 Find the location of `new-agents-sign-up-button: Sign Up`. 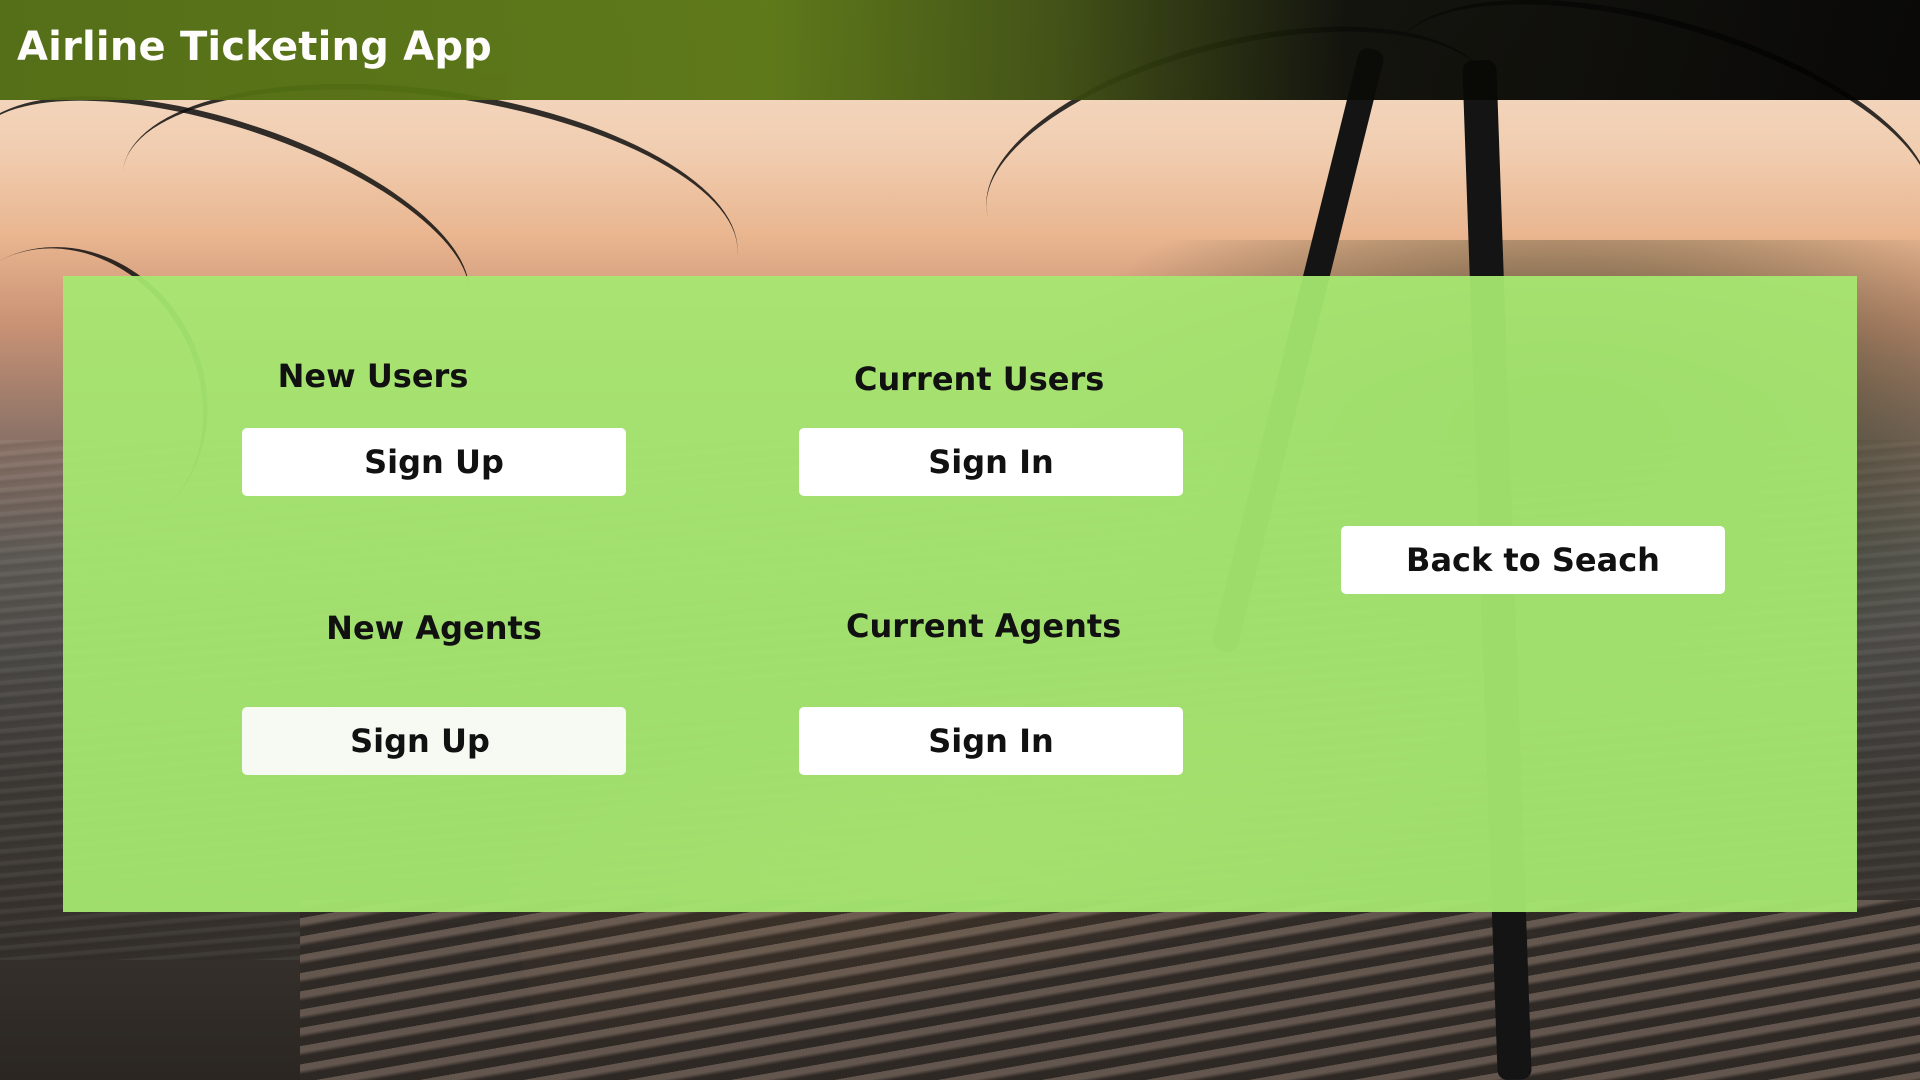

new-agents-sign-up-button: Sign Up is located at coordinates (434, 741).